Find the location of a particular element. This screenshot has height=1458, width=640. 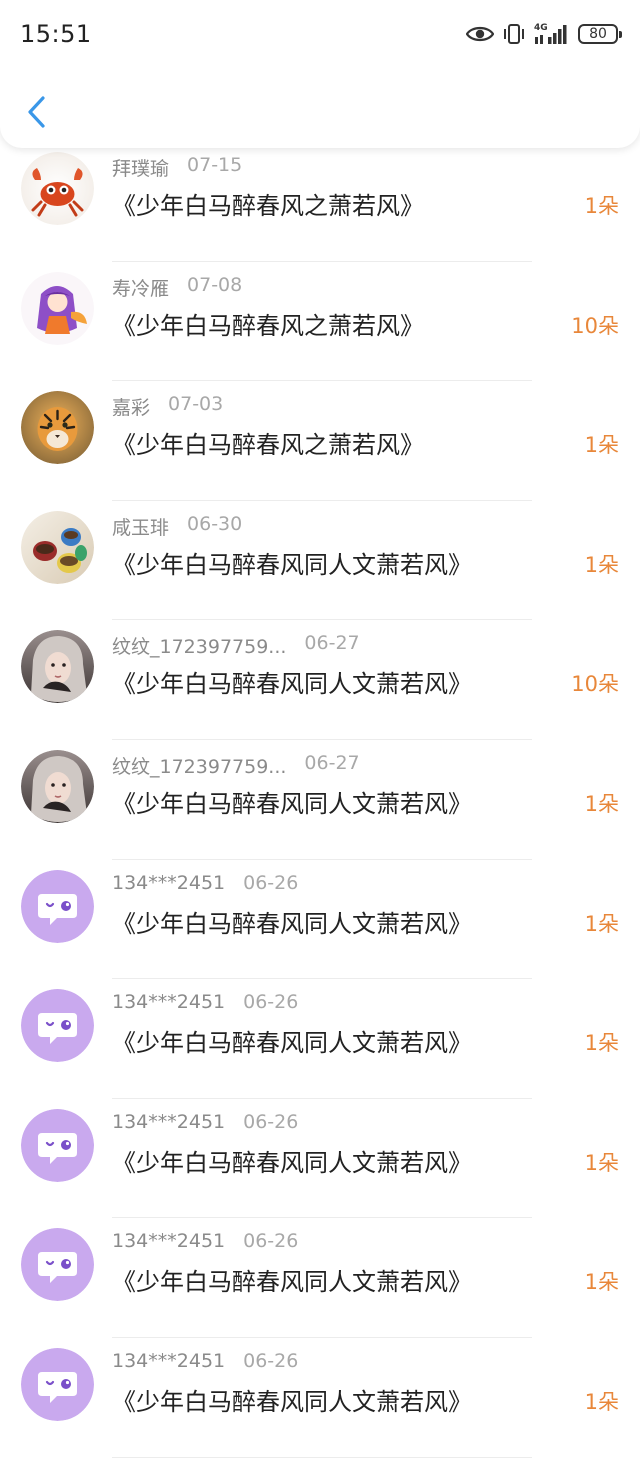

back-button is located at coordinates (36, 112).